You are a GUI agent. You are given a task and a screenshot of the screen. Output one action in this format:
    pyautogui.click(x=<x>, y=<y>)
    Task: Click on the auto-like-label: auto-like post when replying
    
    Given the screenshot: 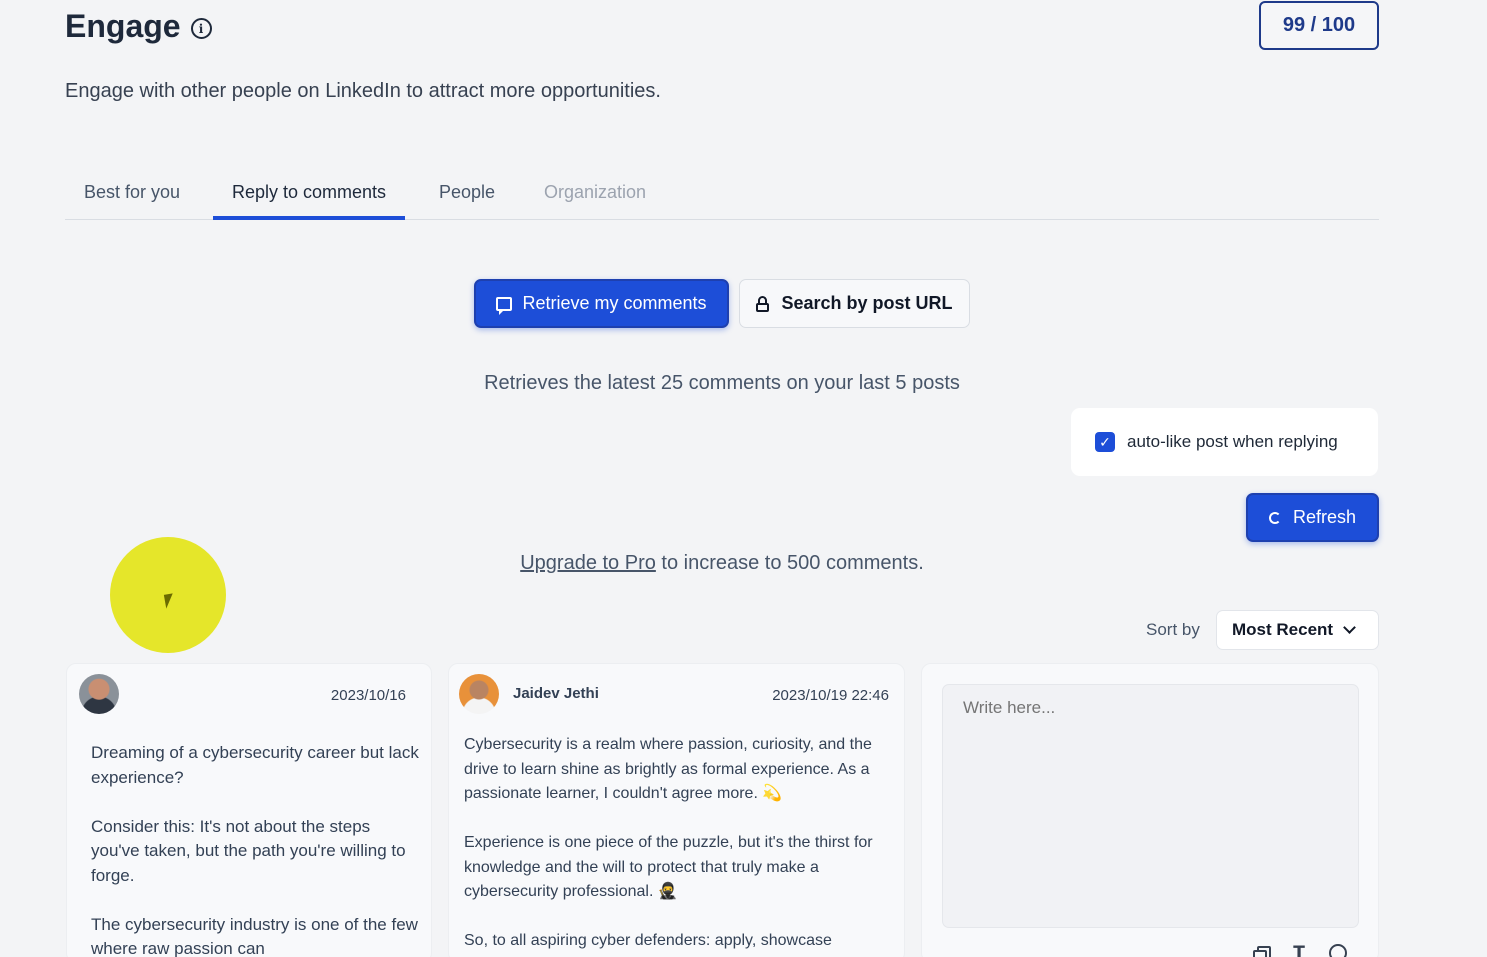 What is the action you would take?
    pyautogui.click(x=1232, y=441)
    